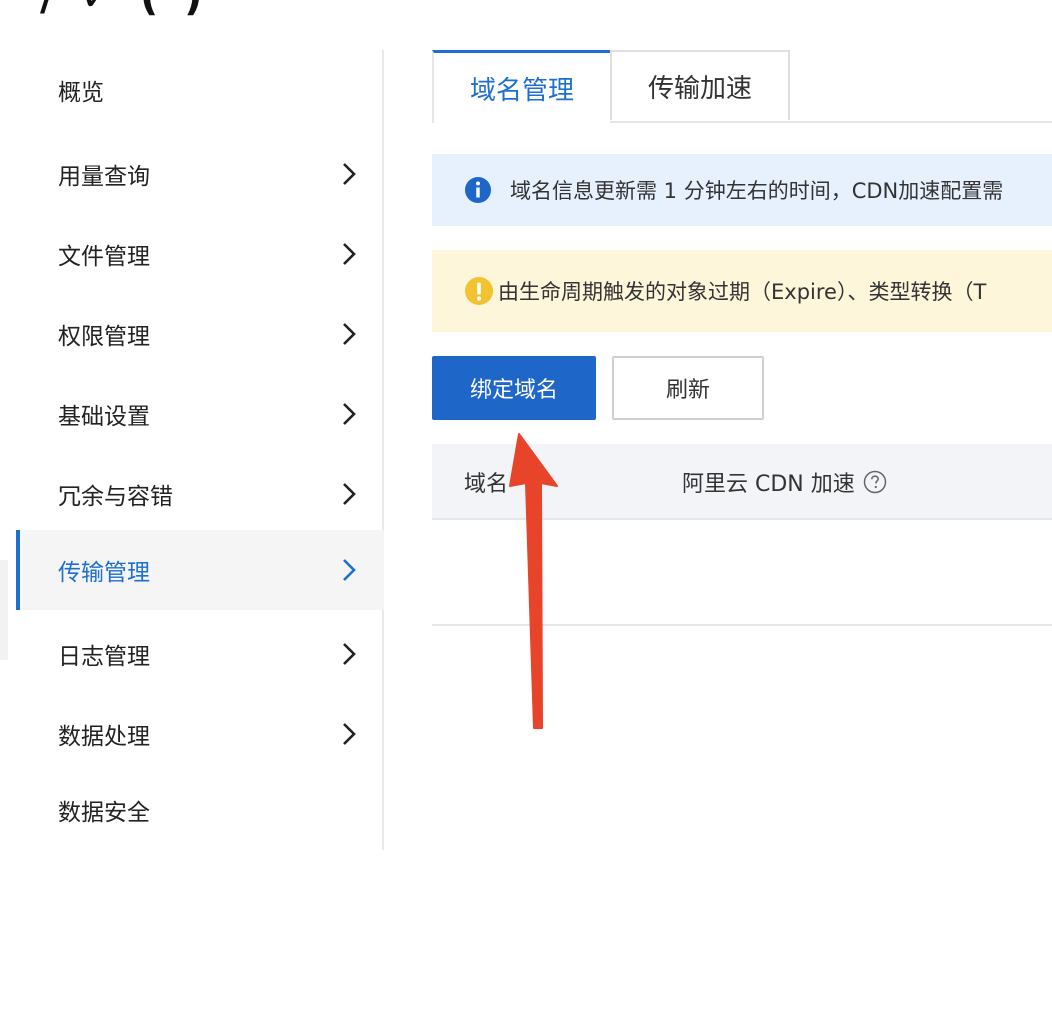 Image resolution: width=1052 pixels, height=1030 pixels. Describe the element at coordinates (200, 414) in the screenshot. I see `sidebar-item-basic-settings: 基础设置` at that location.